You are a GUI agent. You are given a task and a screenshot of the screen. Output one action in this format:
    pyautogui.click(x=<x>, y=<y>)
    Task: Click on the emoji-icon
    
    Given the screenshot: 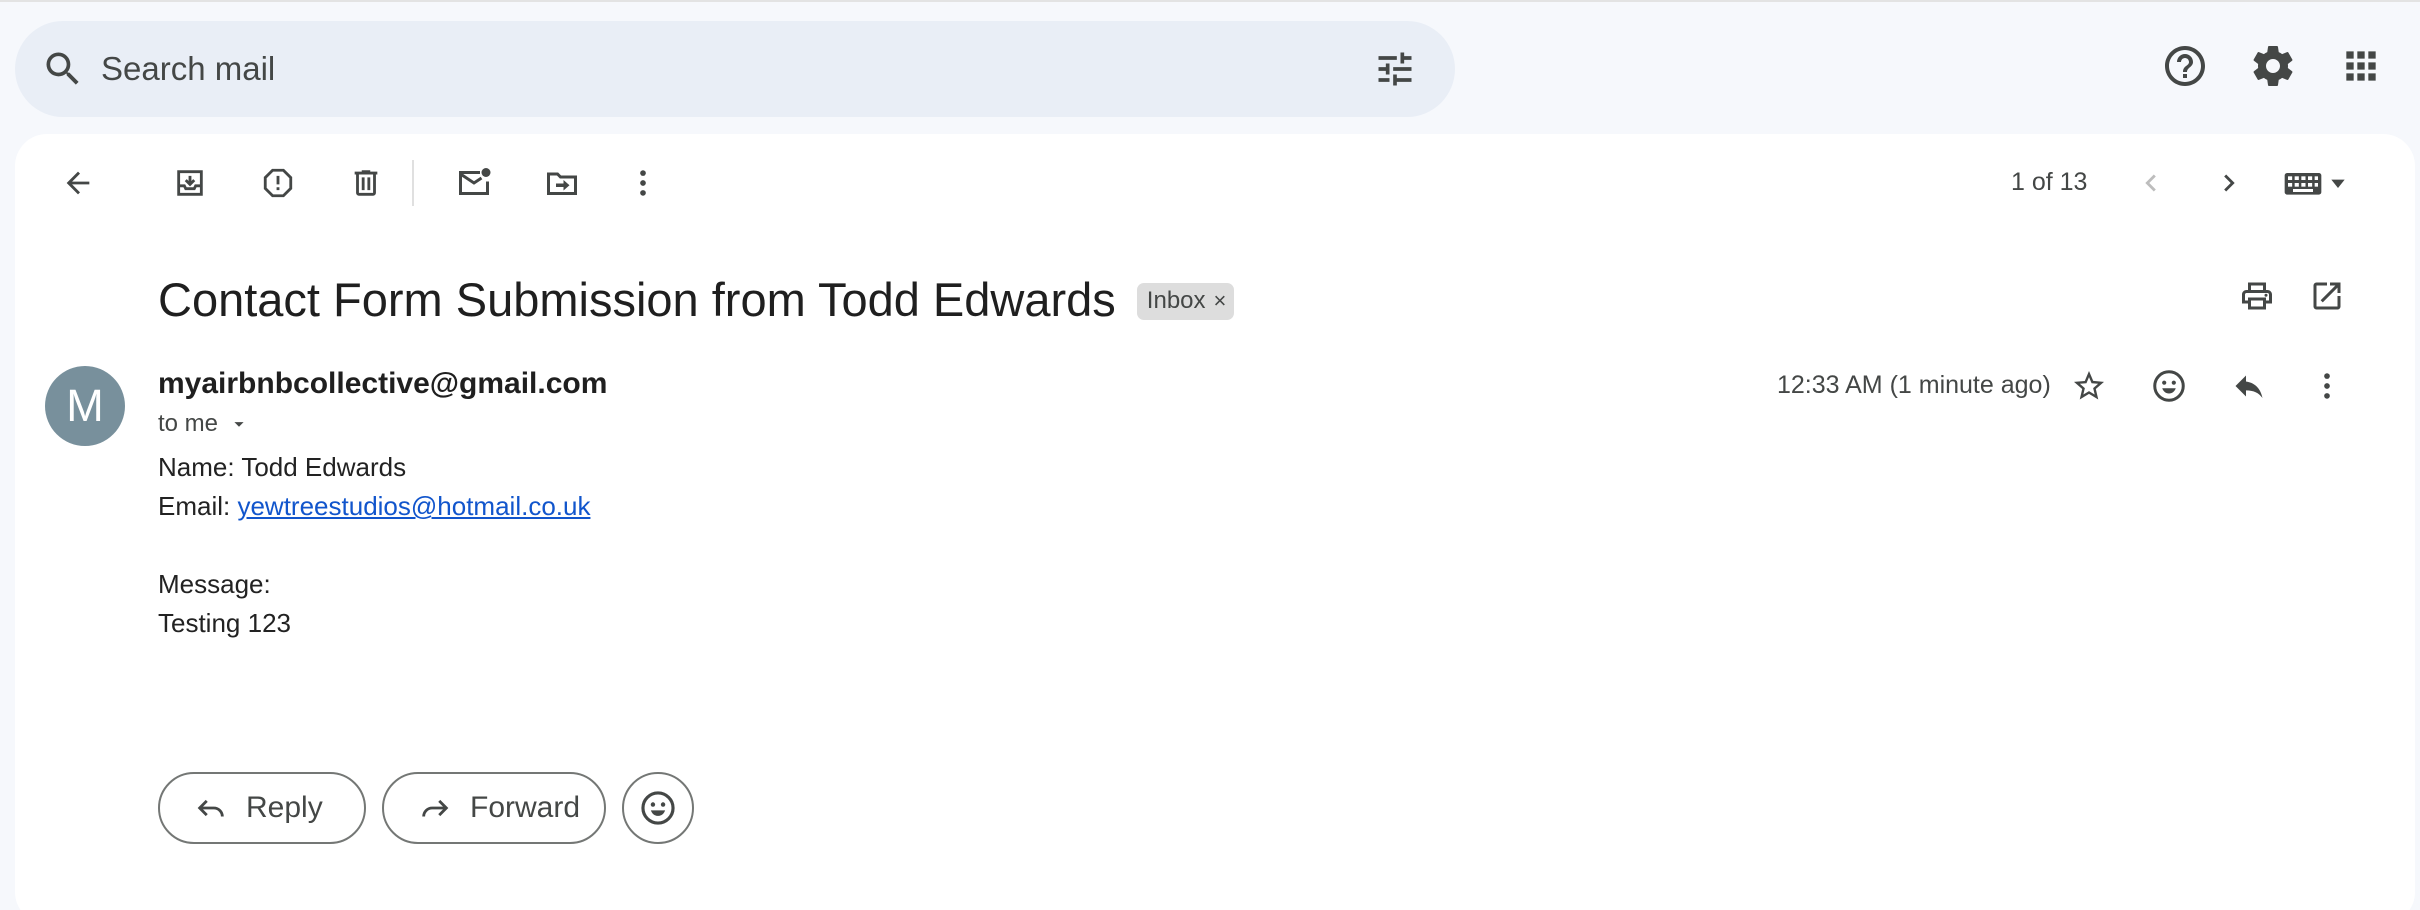 What is the action you would take?
    pyautogui.click(x=658, y=808)
    